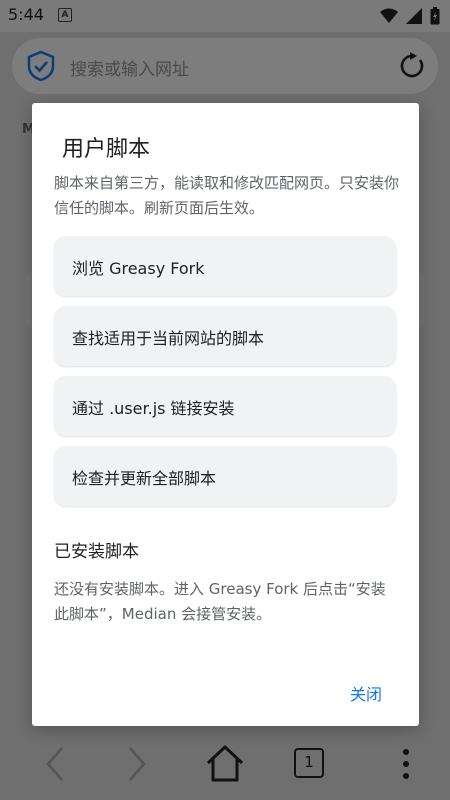 The width and height of the screenshot is (450, 800). Describe the element at coordinates (225, 266) in the screenshot. I see `browse-greasyfork-button: 浏览 Greasy Fork` at that location.